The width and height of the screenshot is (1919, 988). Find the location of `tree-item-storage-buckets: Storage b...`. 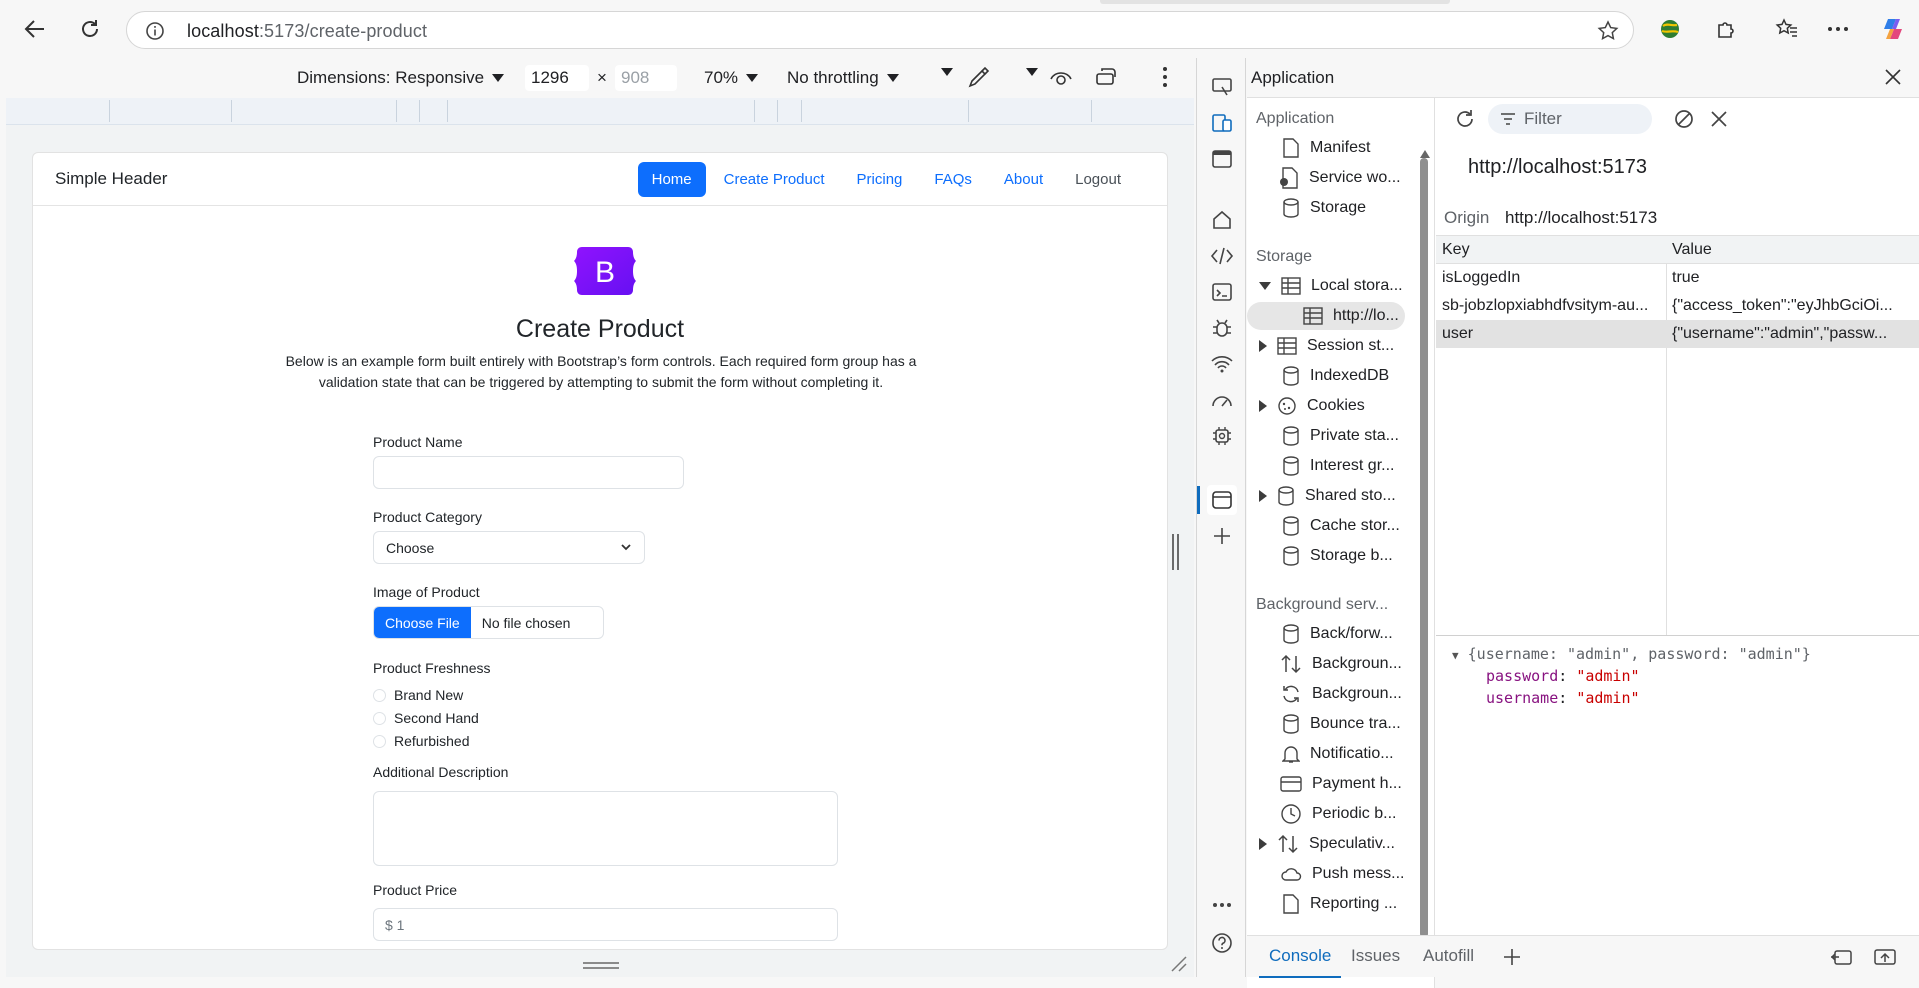

tree-item-storage-buckets: Storage b... is located at coordinates (1337, 556).